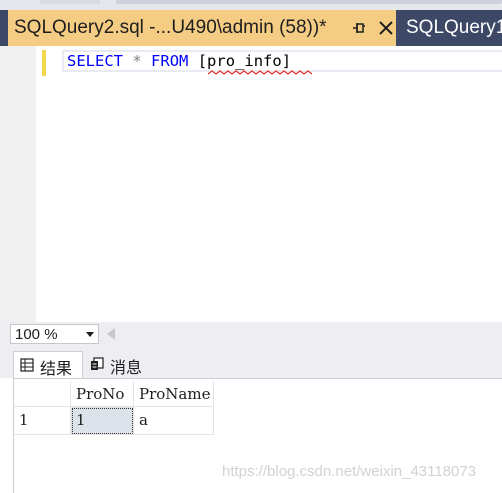 The width and height of the screenshot is (502, 493). I want to click on chevron-down-icon, so click(90, 334).